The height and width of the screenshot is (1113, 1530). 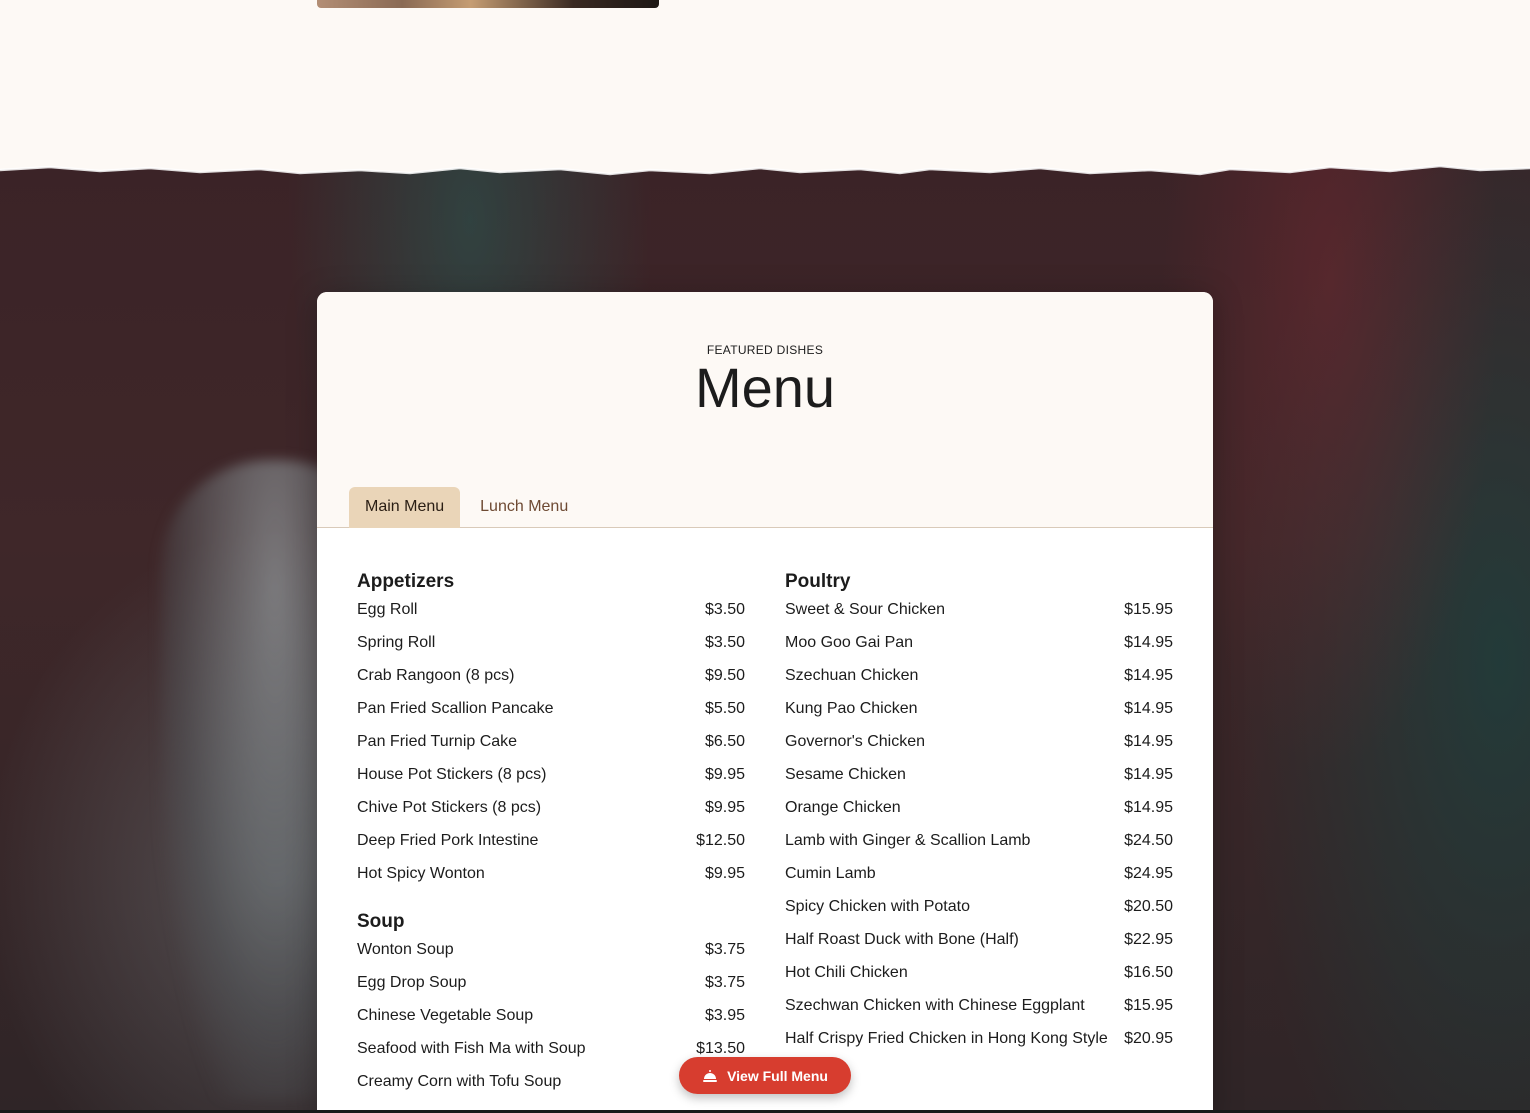 I want to click on menu-item-price: $24.95, so click(x=1148, y=873).